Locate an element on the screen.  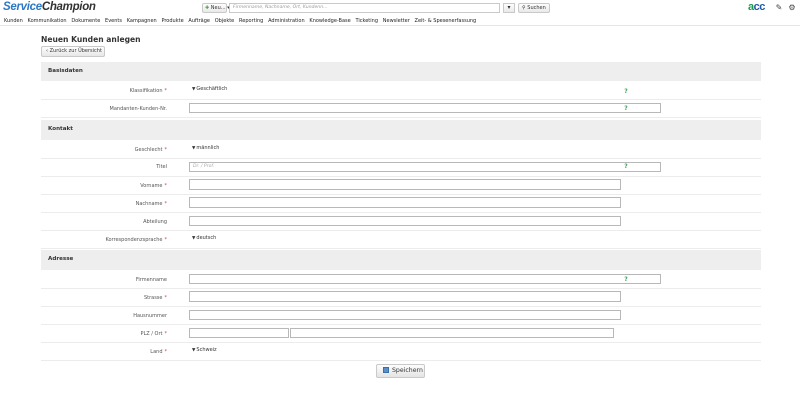
section-title: Kontakt is located at coordinates (60, 129).